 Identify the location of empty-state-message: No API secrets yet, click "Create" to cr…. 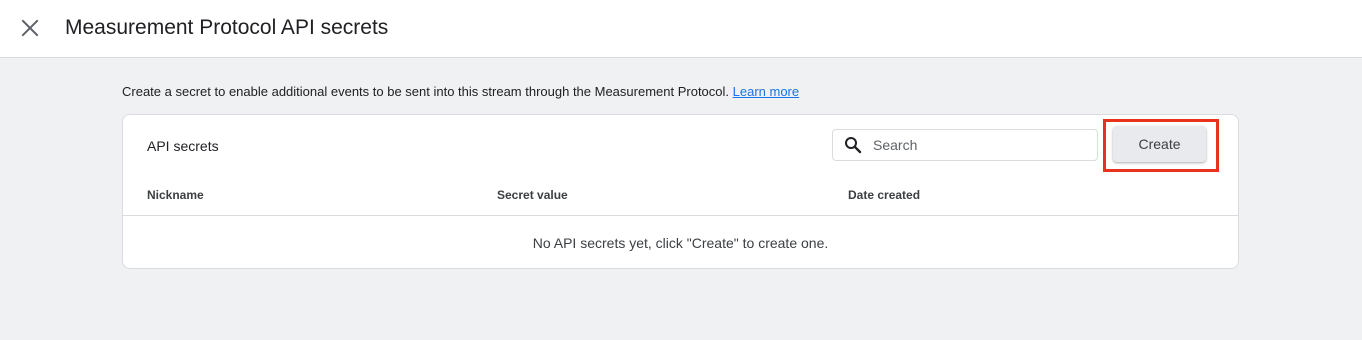
(680, 243).